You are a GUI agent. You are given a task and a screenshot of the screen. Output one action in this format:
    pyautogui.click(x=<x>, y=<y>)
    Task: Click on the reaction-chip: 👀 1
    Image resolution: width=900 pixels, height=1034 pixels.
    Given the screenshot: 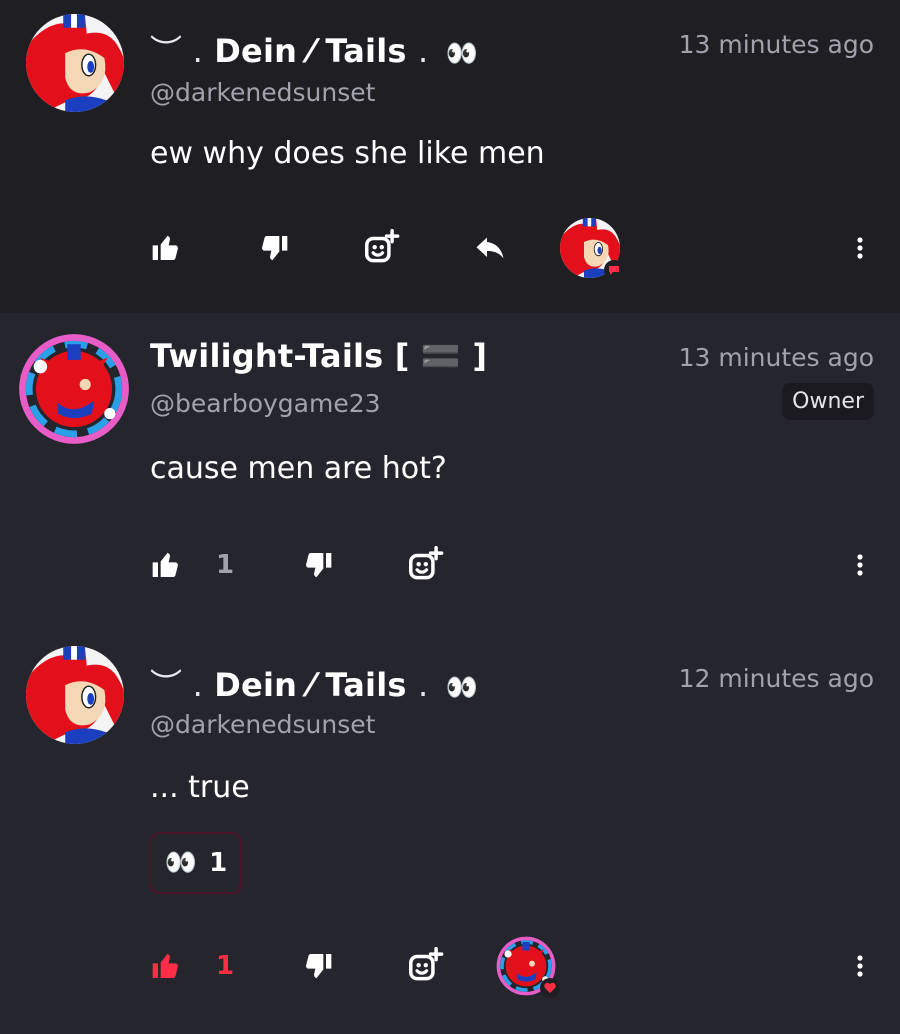 What is the action you would take?
    pyautogui.click(x=196, y=863)
    